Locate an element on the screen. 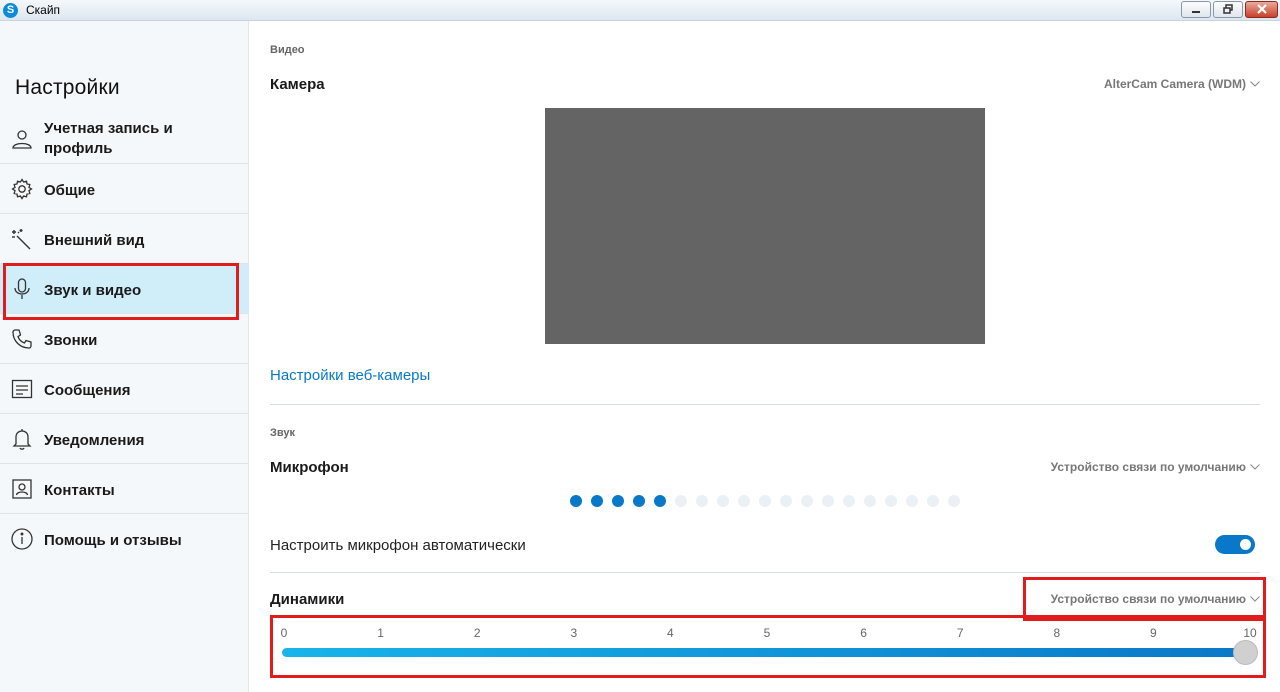 This screenshot has height=692, width=1280. person-icon is located at coordinates (22, 139).